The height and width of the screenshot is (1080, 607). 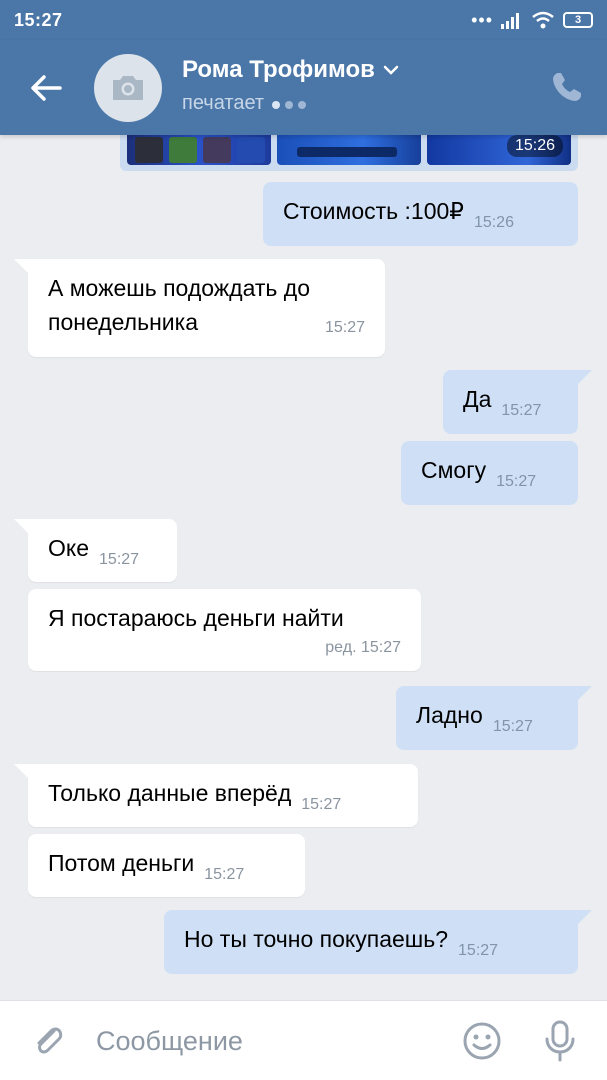 I want to click on message-bubble-incoming: Потом деньги 15:27, so click(x=166, y=865).